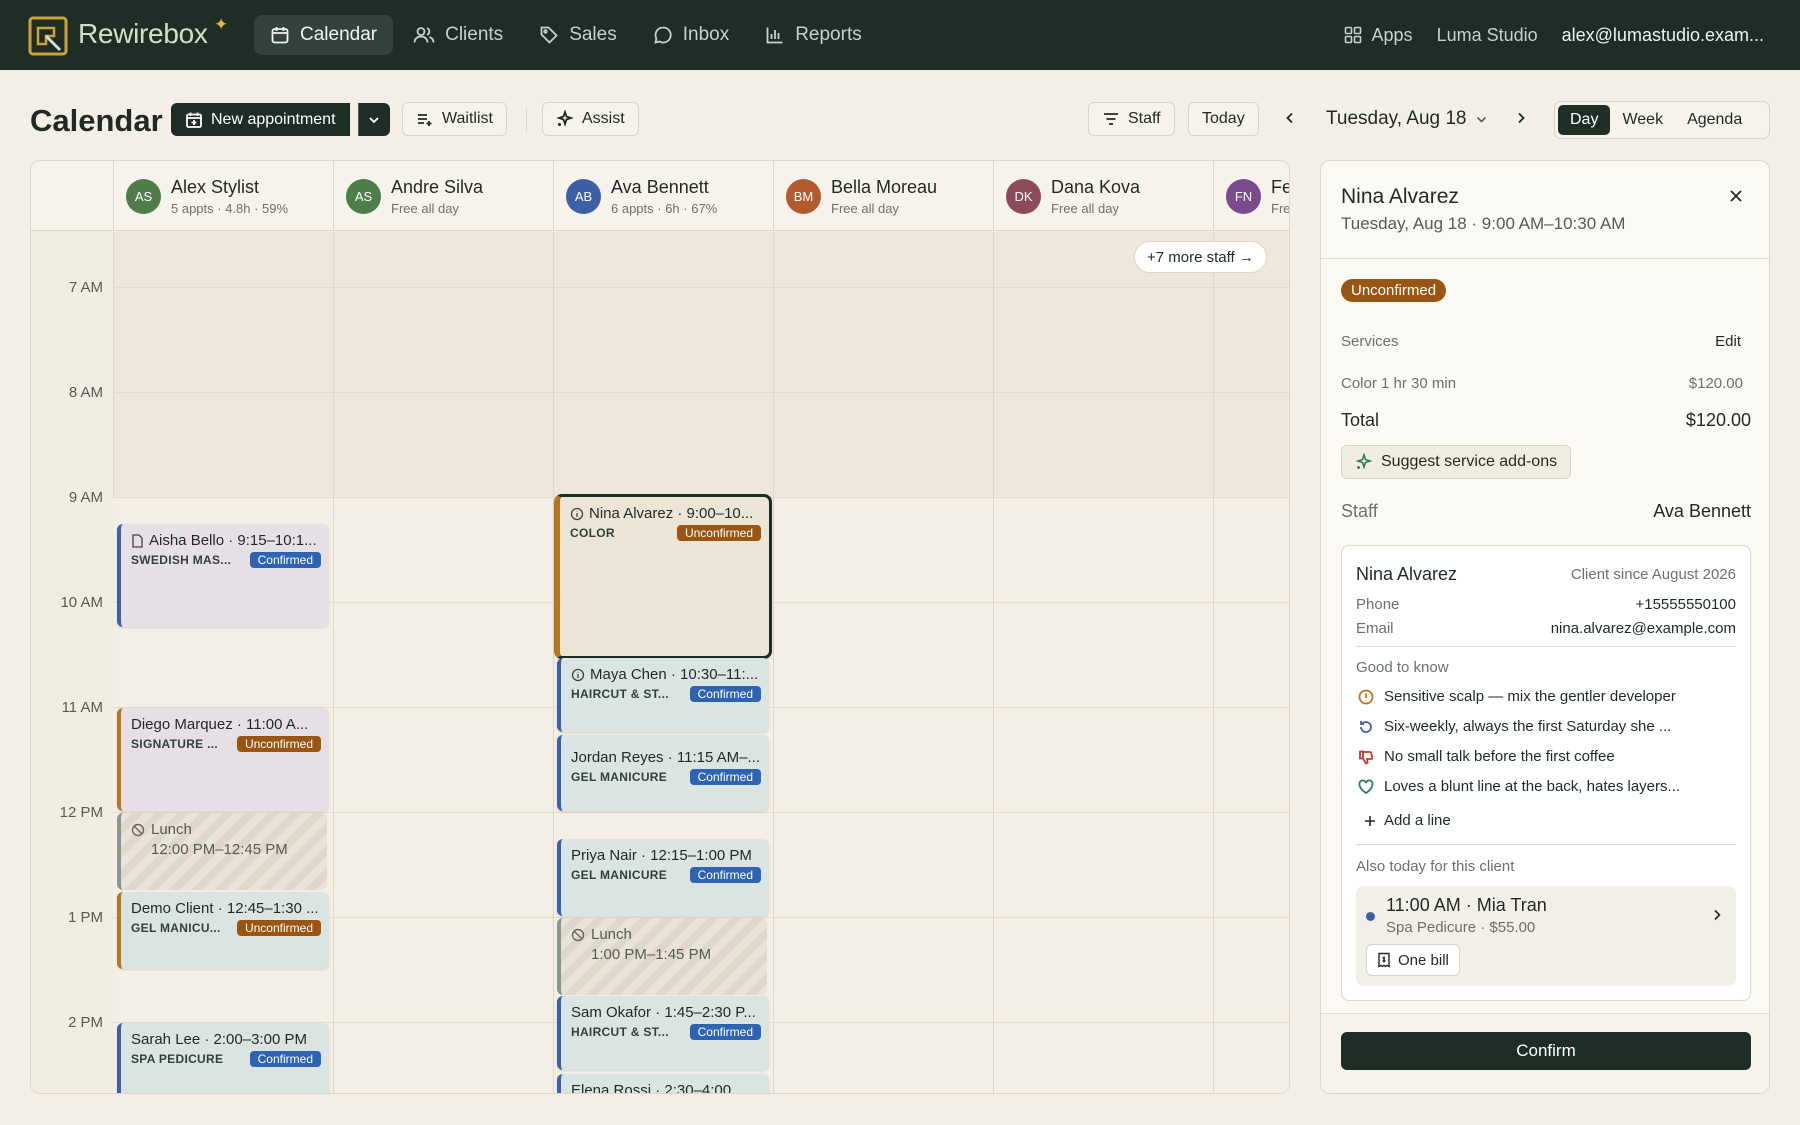 This screenshot has height=1125, width=1800. What do you see at coordinates (663, 1083) in the screenshot?
I see `appointment-elena: Elena Rossi · 2:30–4:00` at bounding box center [663, 1083].